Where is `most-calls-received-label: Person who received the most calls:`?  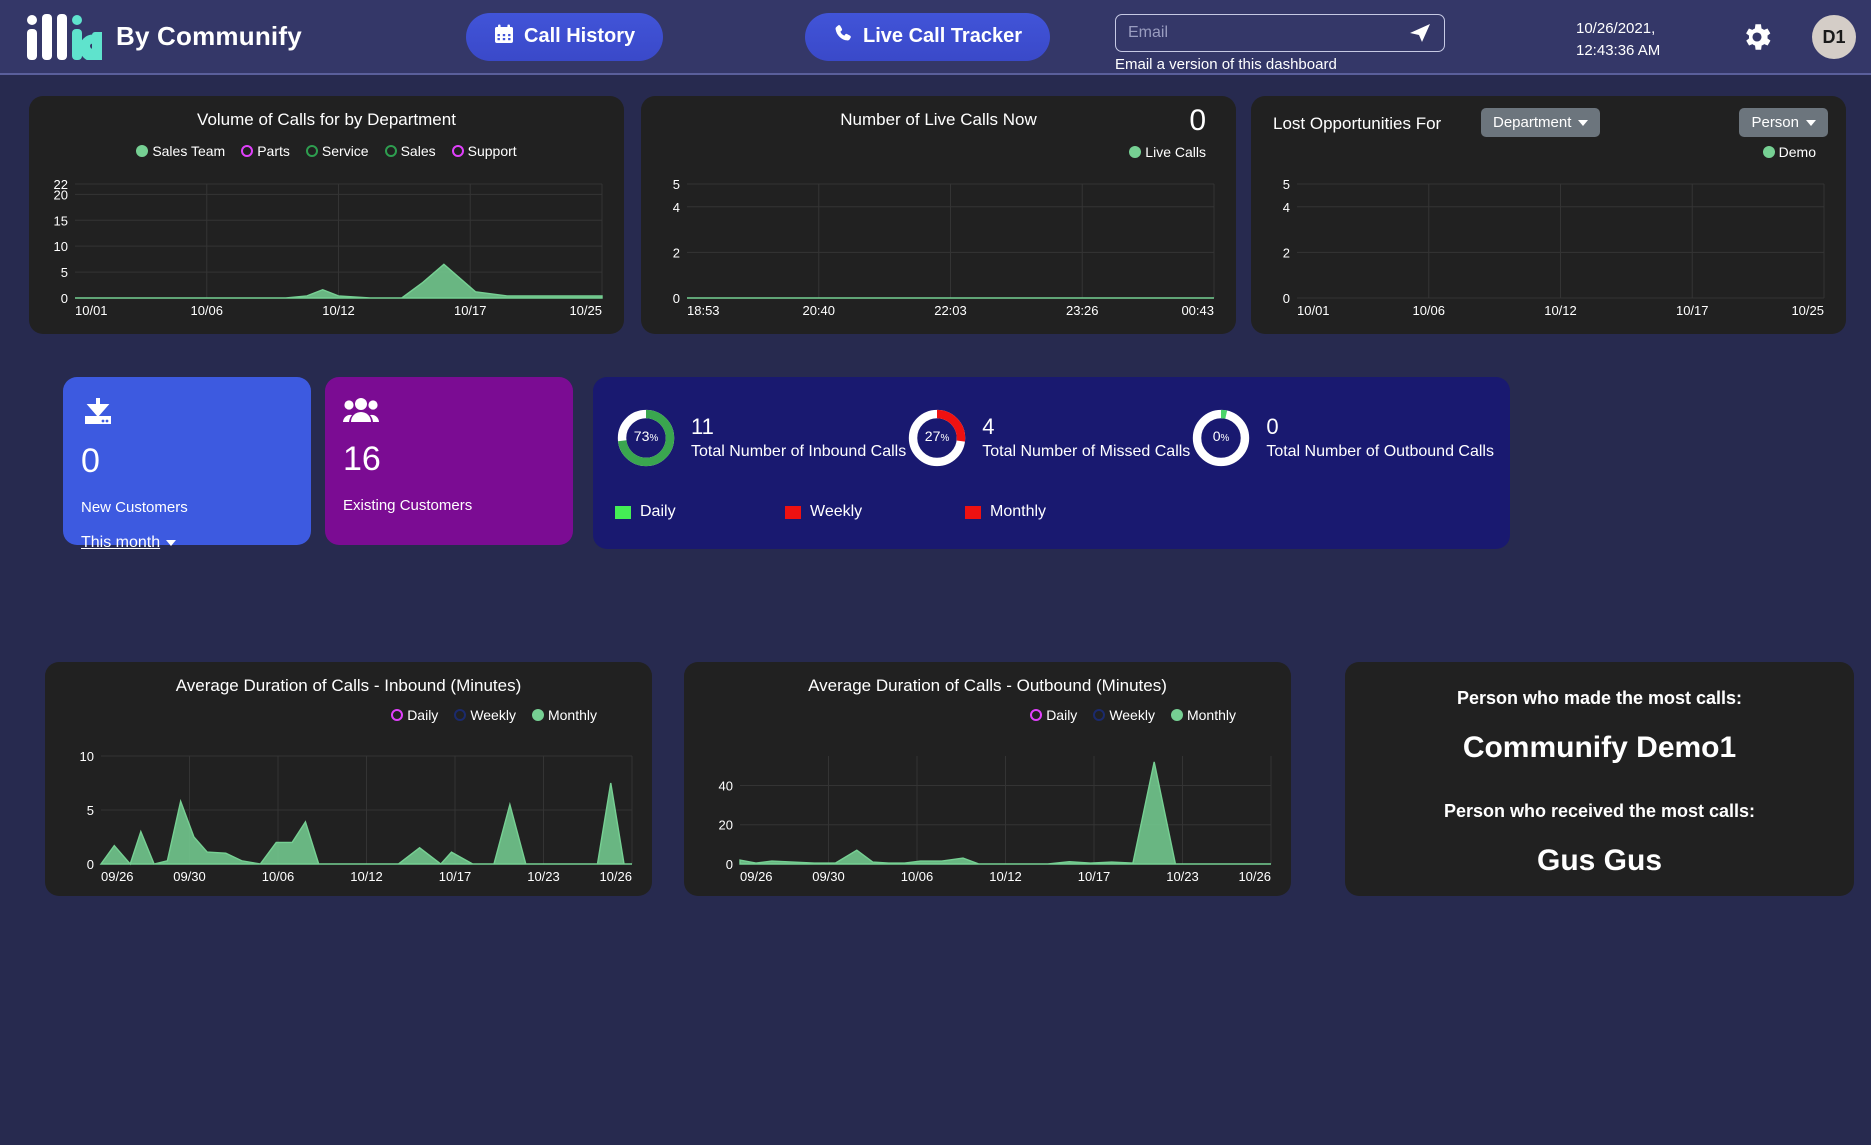 most-calls-received-label: Person who received the most calls: is located at coordinates (1599, 811).